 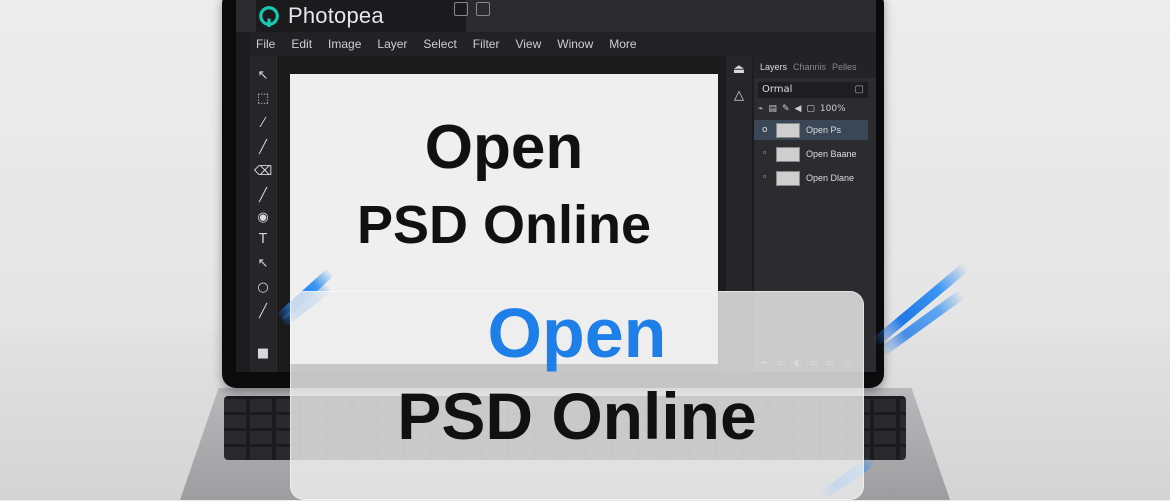 What do you see at coordinates (844, 67) in the screenshot?
I see `tab-paths: Pelles` at bounding box center [844, 67].